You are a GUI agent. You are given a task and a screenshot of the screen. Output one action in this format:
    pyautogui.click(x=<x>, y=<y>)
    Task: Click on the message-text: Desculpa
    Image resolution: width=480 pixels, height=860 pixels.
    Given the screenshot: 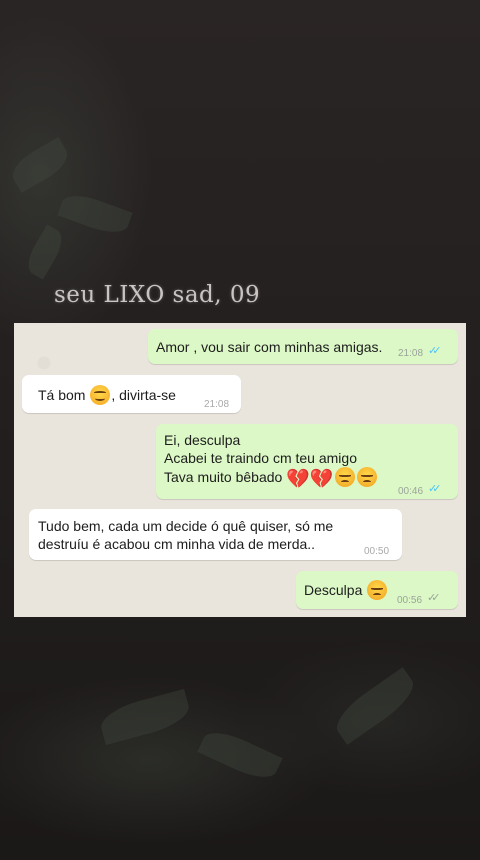 What is the action you would take?
    pyautogui.click(x=333, y=590)
    